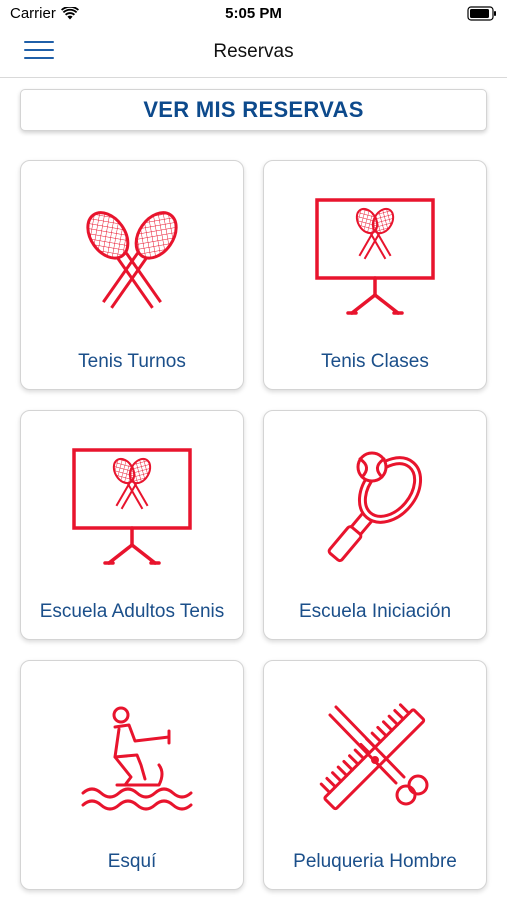 Image resolution: width=507 pixels, height=900 pixels. I want to click on card-esqui: Esquí, so click(132, 775).